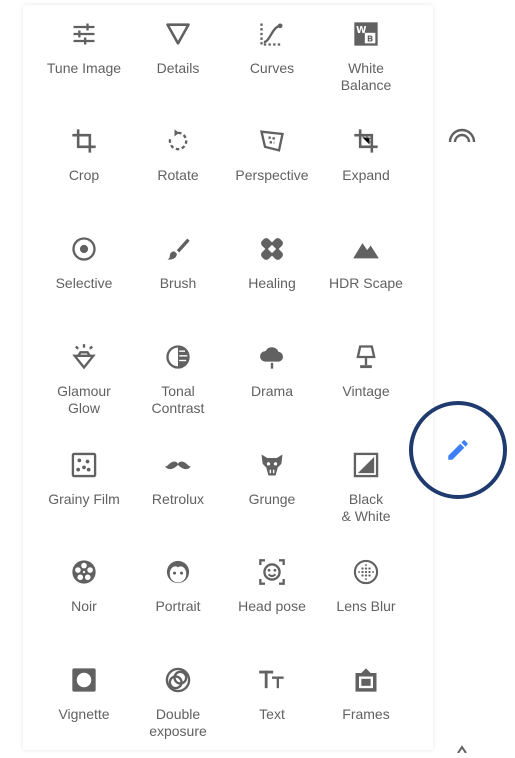 The width and height of the screenshot is (515, 758). I want to click on cloud-icon, so click(272, 357).